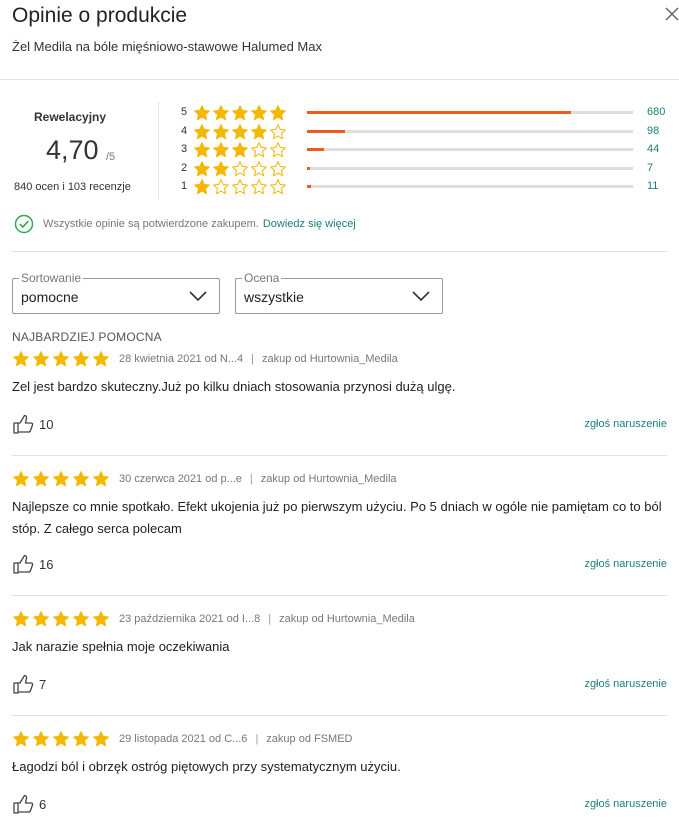 The width and height of the screenshot is (679, 827). What do you see at coordinates (43, 684) in the screenshot?
I see `like-count: 7` at bounding box center [43, 684].